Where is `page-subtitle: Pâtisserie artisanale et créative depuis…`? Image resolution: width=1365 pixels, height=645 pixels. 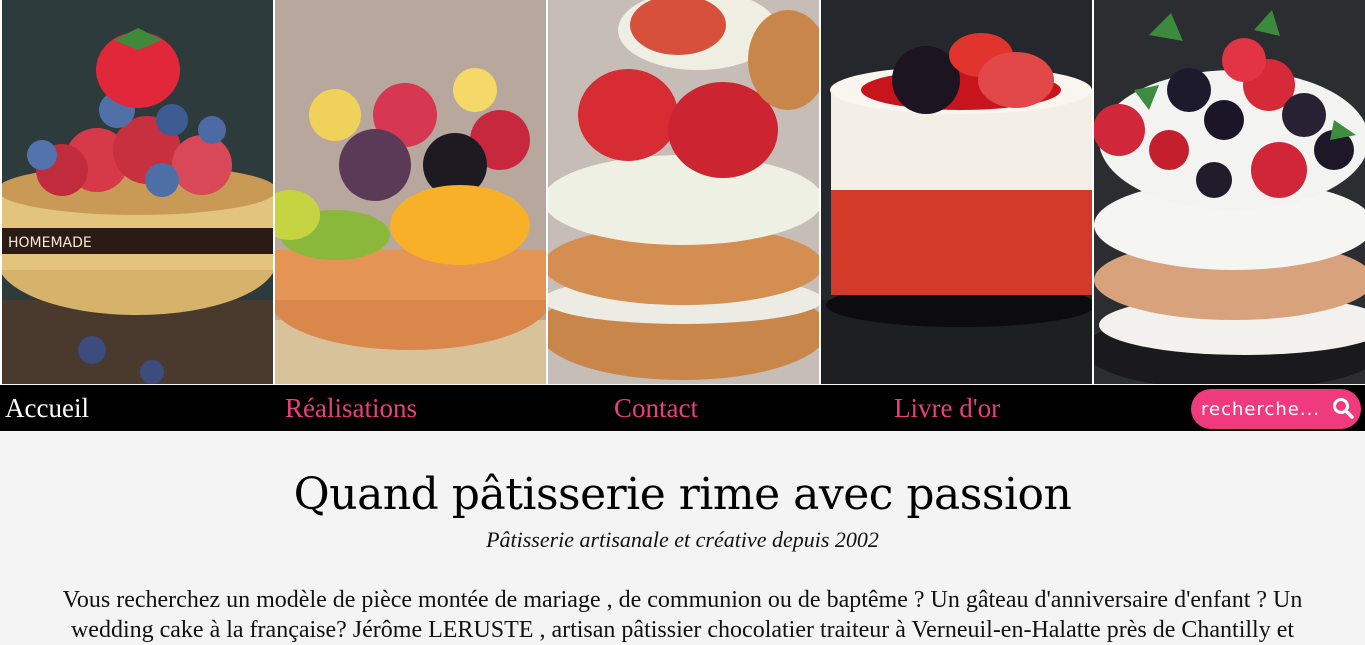 page-subtitle: Pâtisserie artisanale et créative depuis… is located at coordinates (682, 539).